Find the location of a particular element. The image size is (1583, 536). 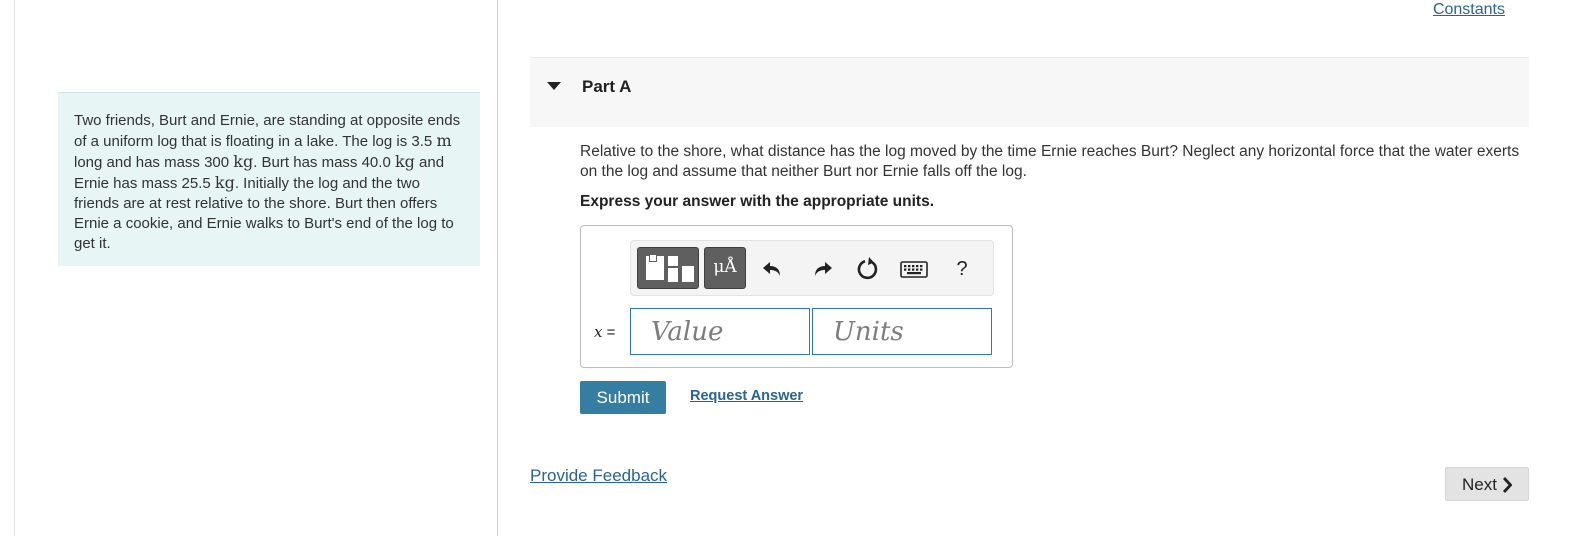

answer-panel: μÅ ? x = Value Units is located at coordinates (796, 296).